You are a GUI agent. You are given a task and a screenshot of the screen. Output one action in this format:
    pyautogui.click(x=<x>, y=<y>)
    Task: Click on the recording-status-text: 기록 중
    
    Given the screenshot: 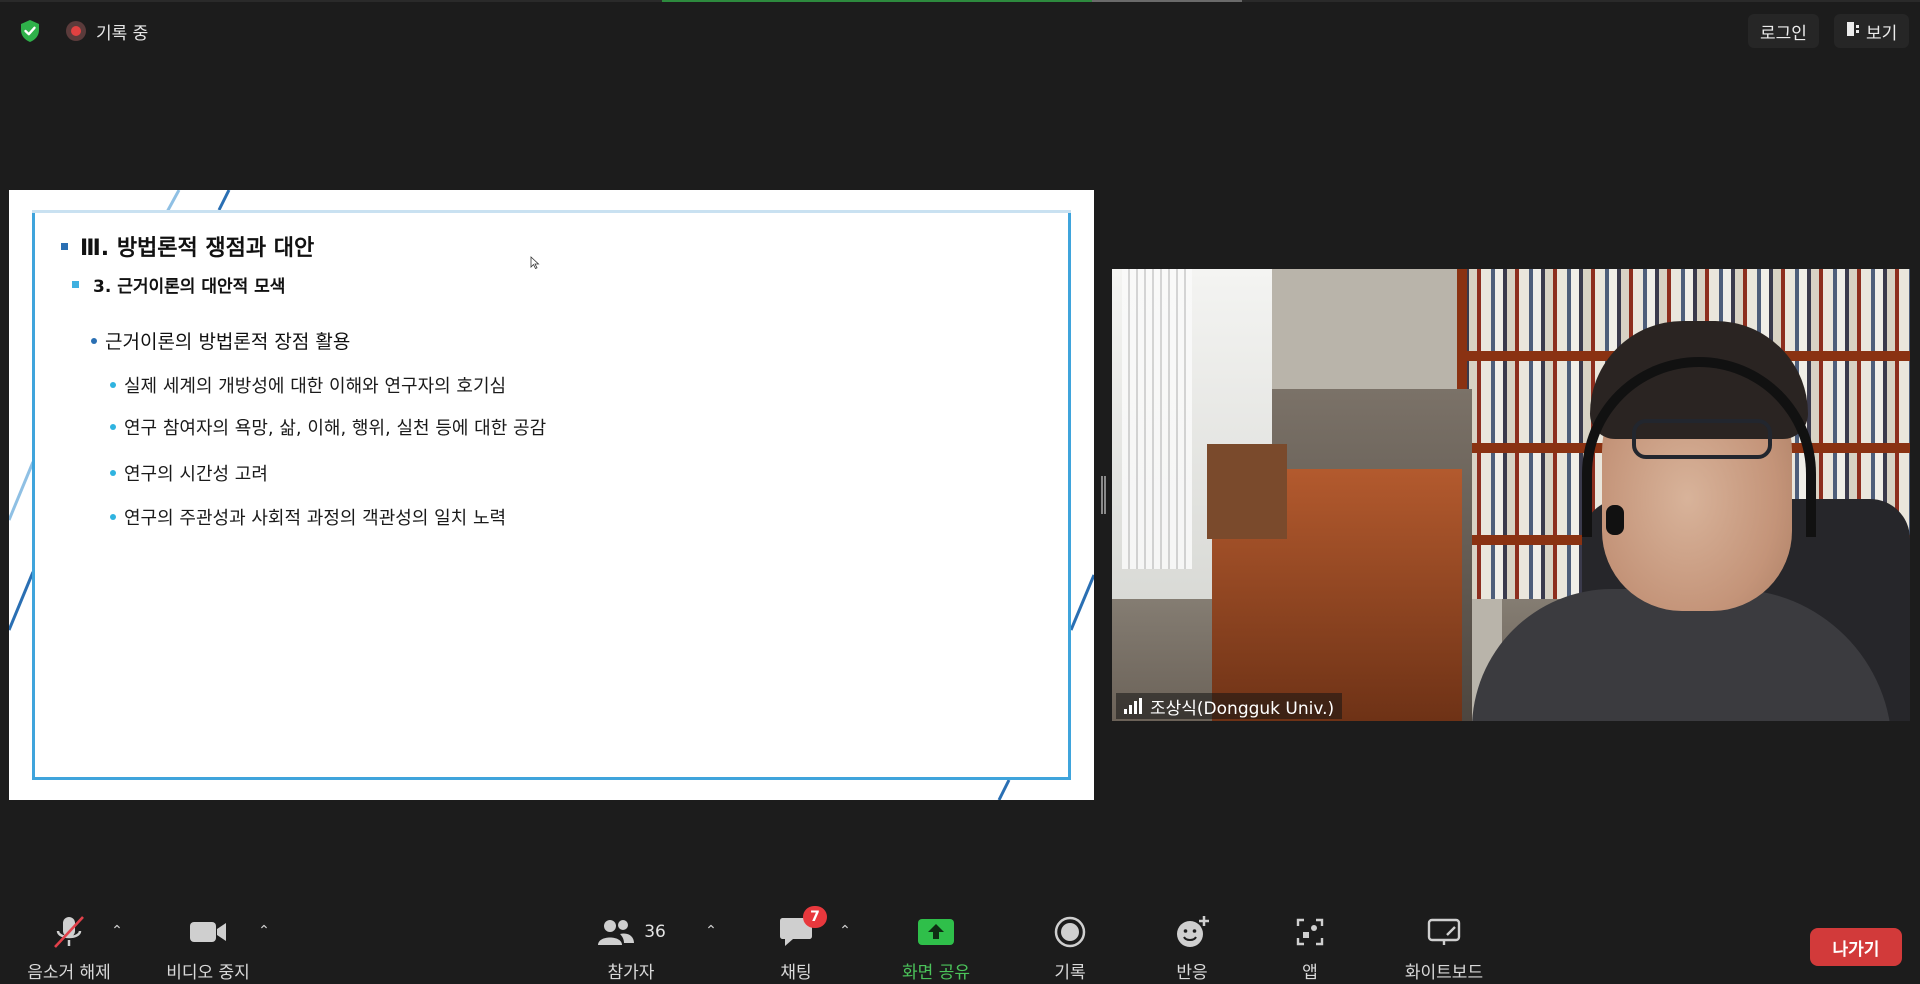 What is the action you would take?
    pyautogui.click(x=122, y=33)
    